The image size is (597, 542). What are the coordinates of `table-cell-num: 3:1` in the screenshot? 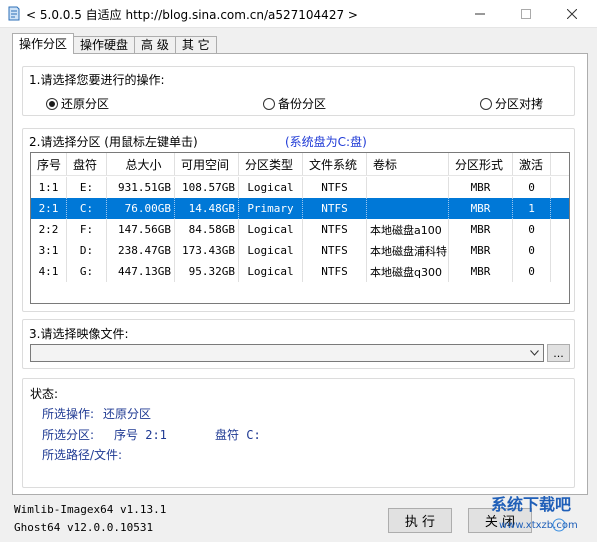 It's located at (49, 250).